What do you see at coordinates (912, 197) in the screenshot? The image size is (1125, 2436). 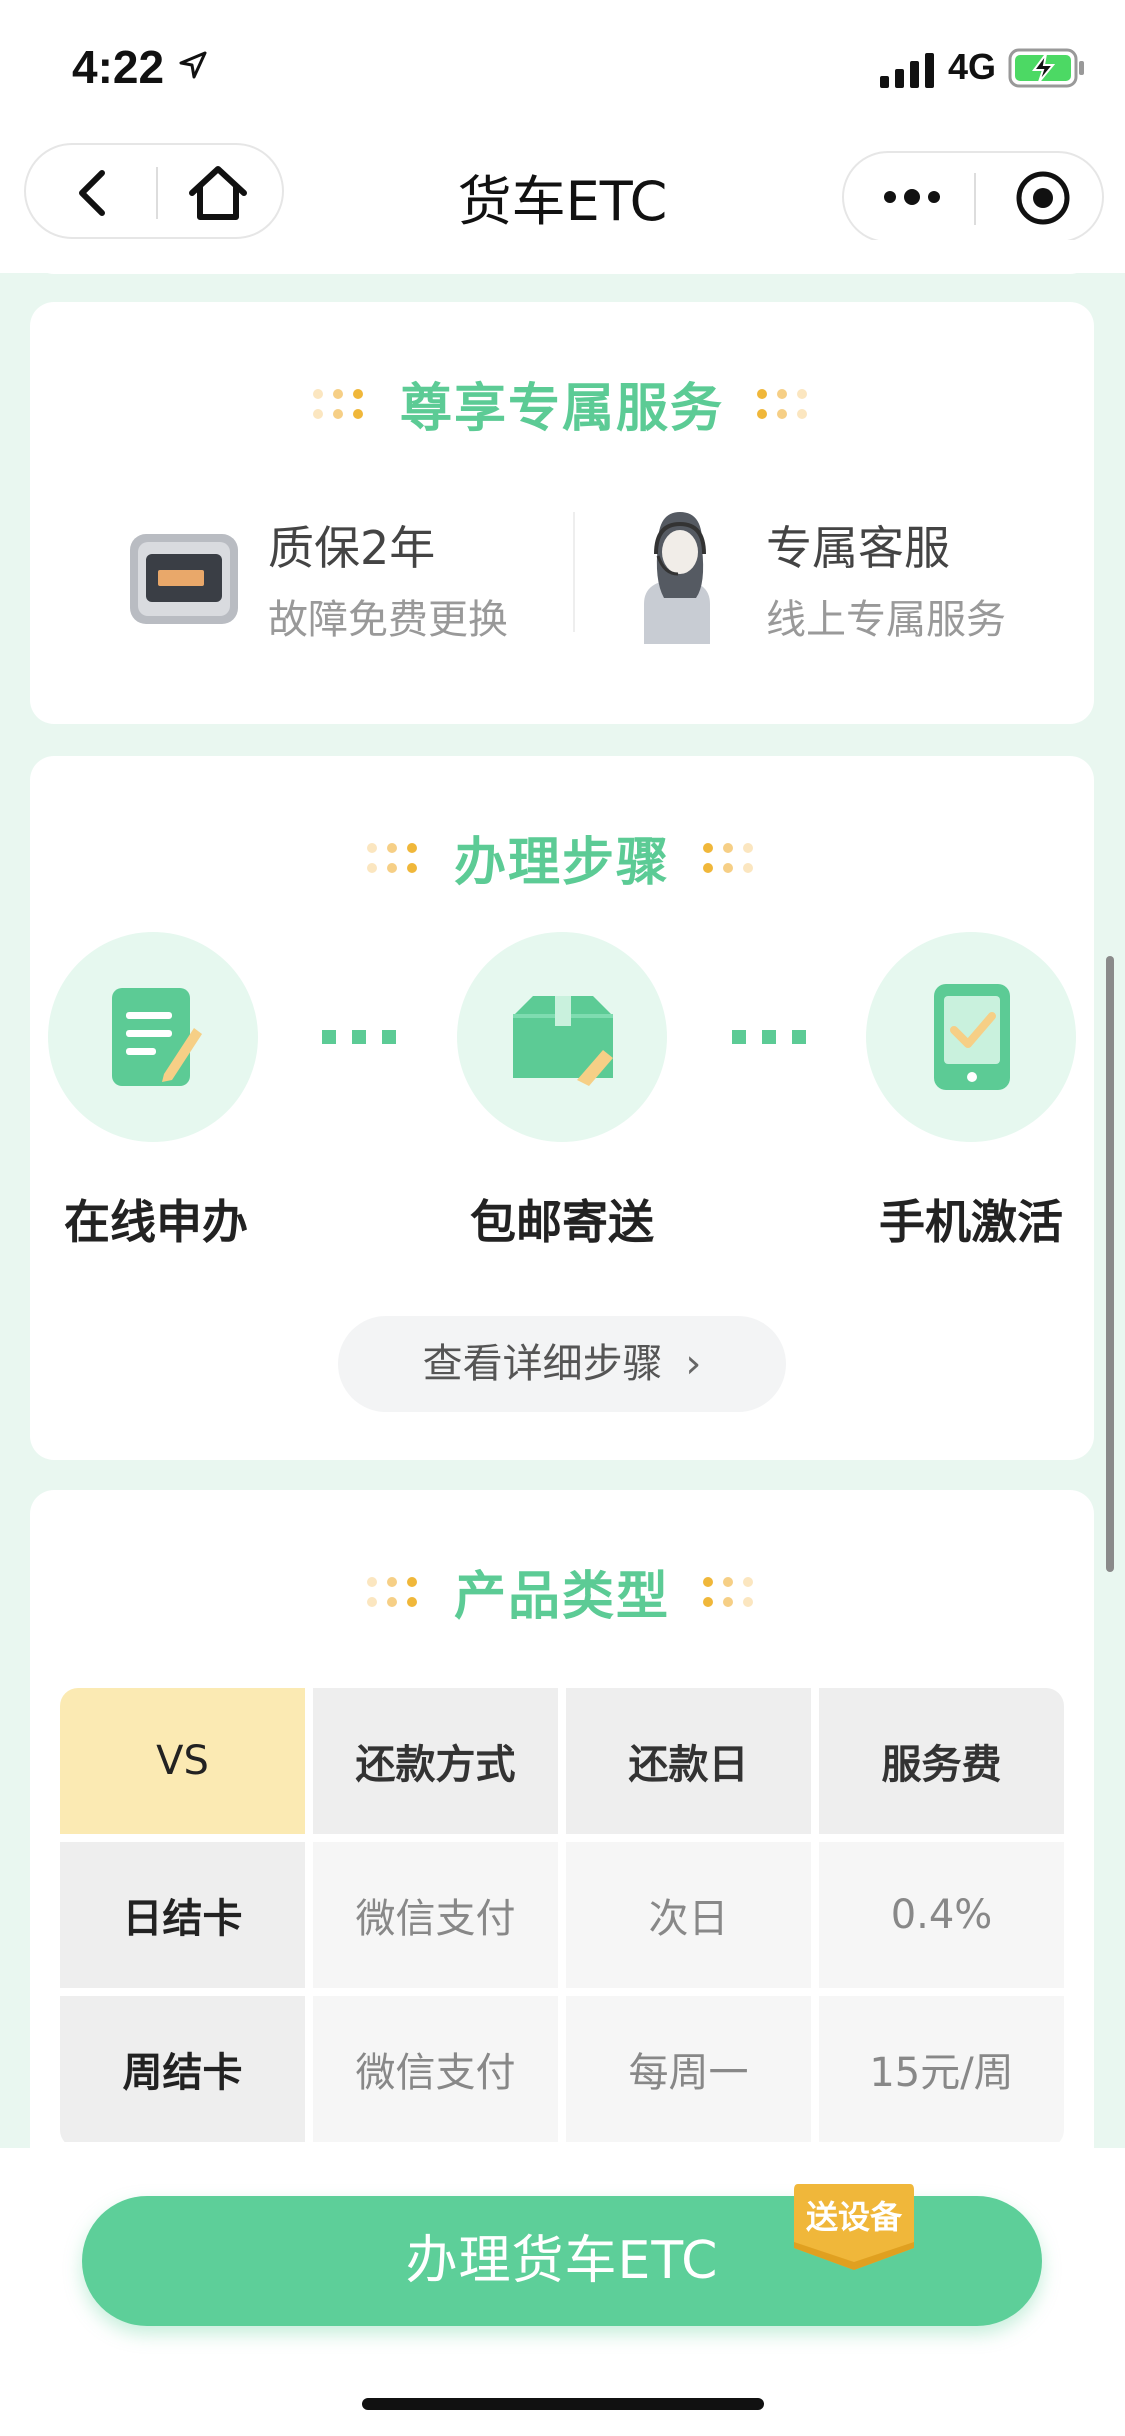 I see `more-icon` at bounding box center [912, 197].